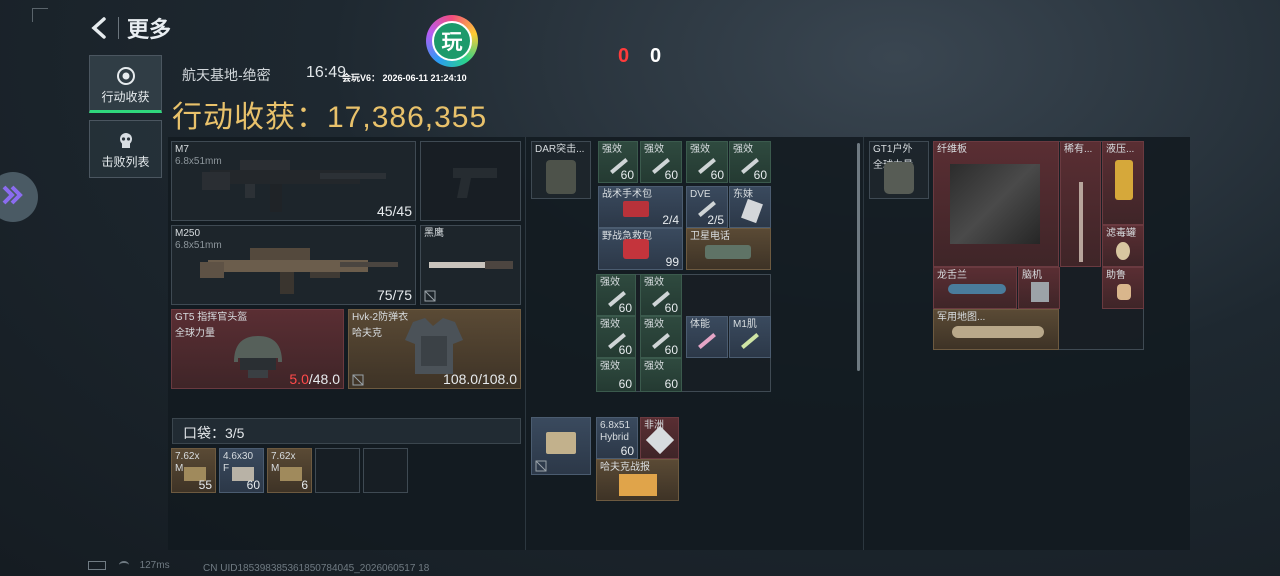  What do you see at coordinates (750, 207) in the screenshot?
I see `rig-item: 东妹` at bounding box center [750, 207].